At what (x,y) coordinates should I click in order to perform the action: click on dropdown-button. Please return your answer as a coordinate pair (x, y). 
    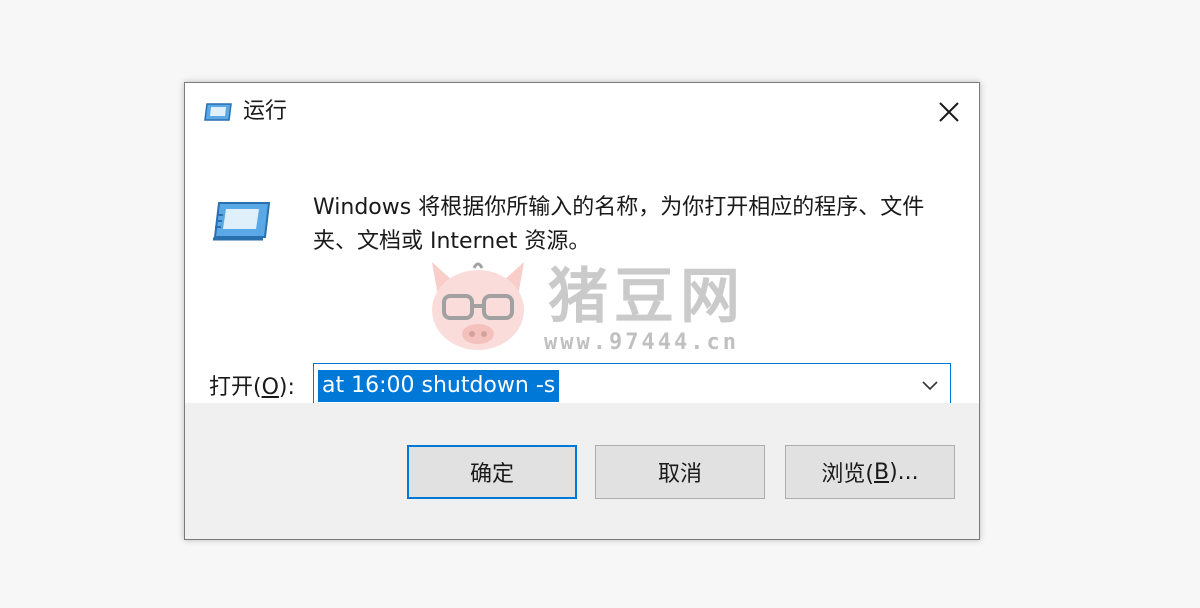
    Looking at the image, I should click on (930, 386).